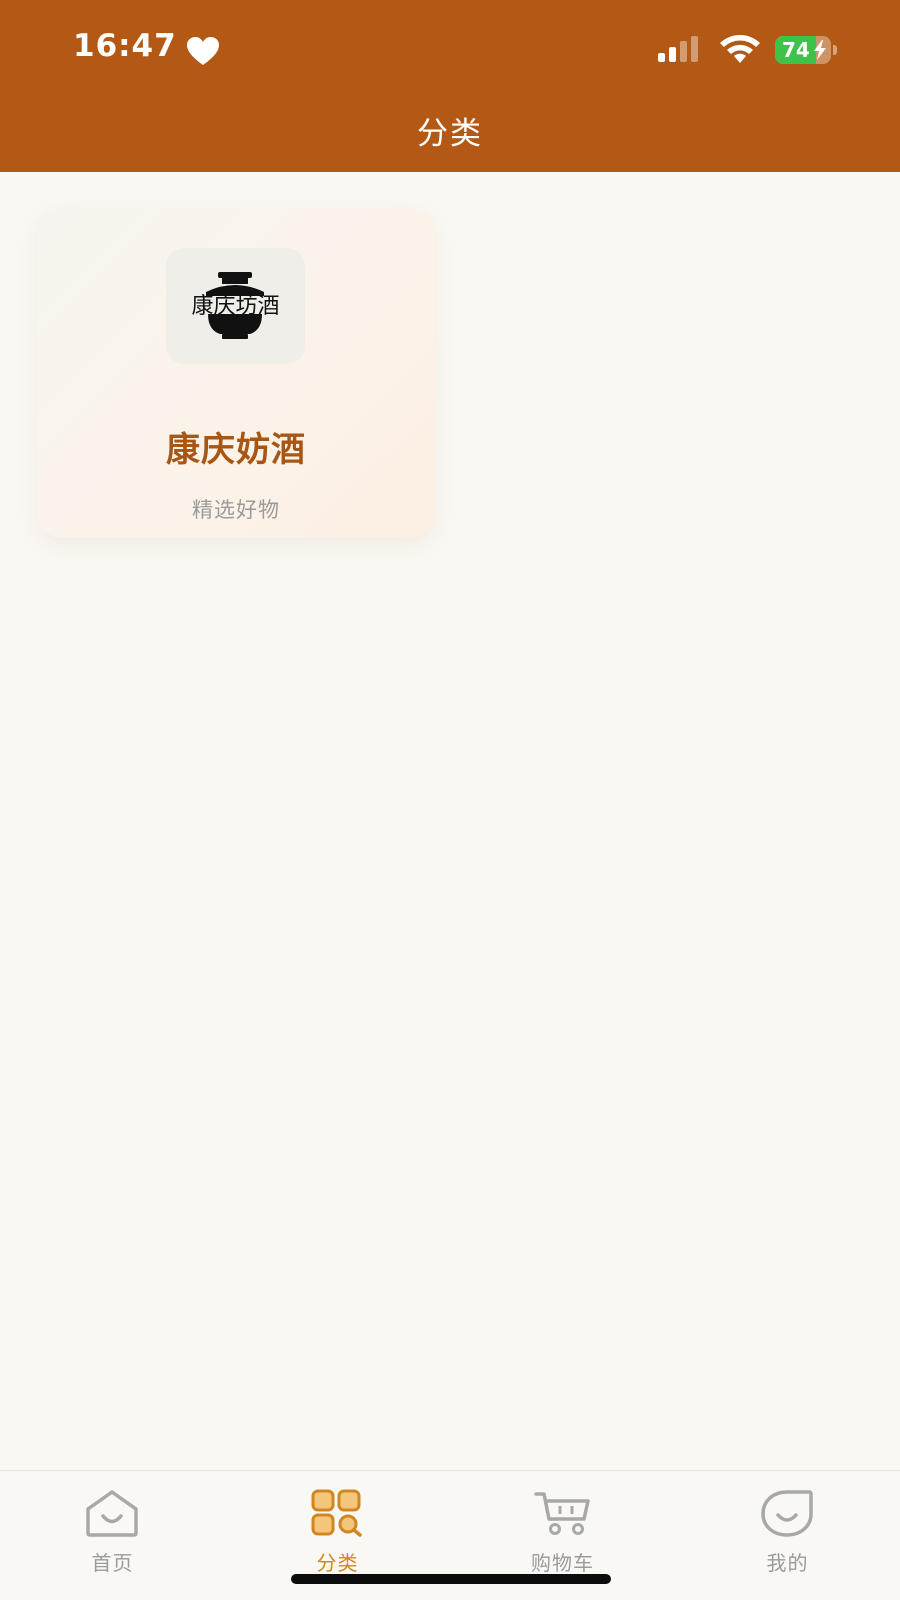  Describe the element at coordinates (336, 1513) in the screenshot. I see `category-grid-icon` at that location.